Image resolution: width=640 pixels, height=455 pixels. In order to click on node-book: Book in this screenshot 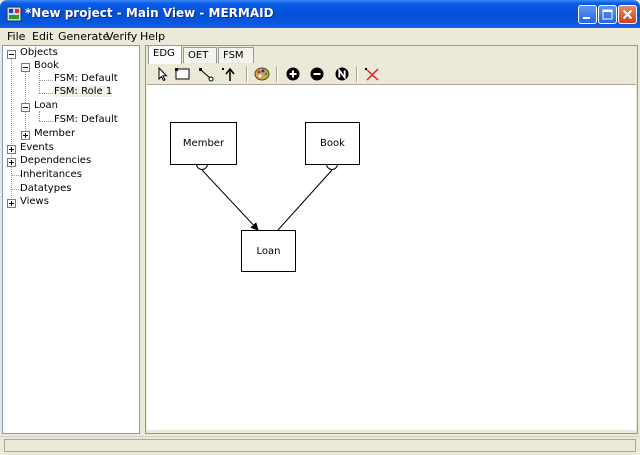, I will do `click(332, 143)`.